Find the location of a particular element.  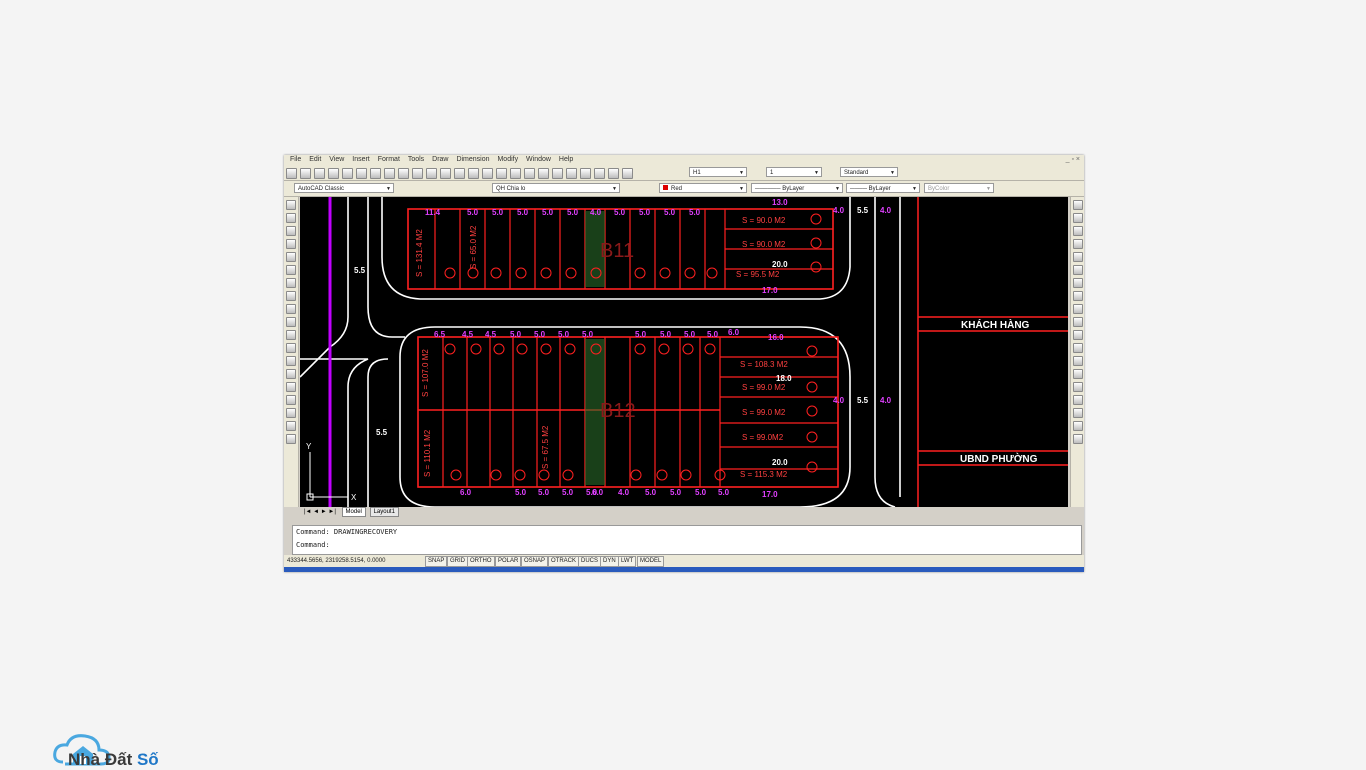

offset-icon is located at coordinates (1078, 244).